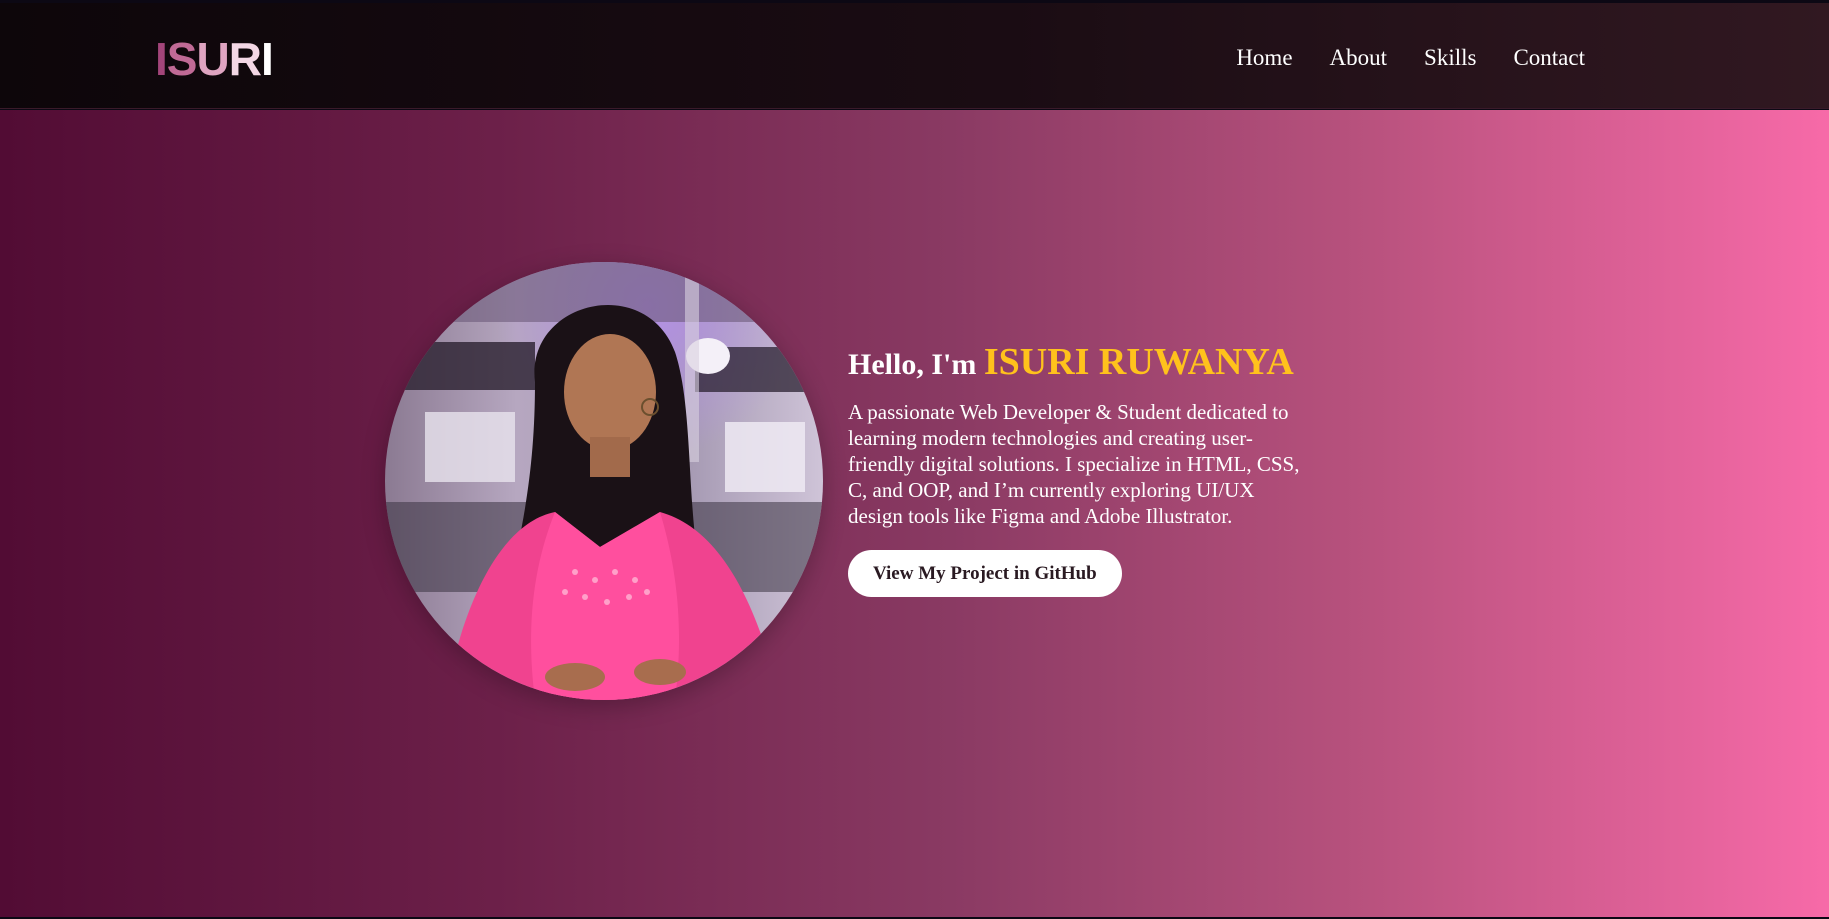 The height and width of the screenshot is (919, 1829). Describe the element at coordinates (1450, 58) in the screenshot. I see `nav-link-skills: Skills` at that location.